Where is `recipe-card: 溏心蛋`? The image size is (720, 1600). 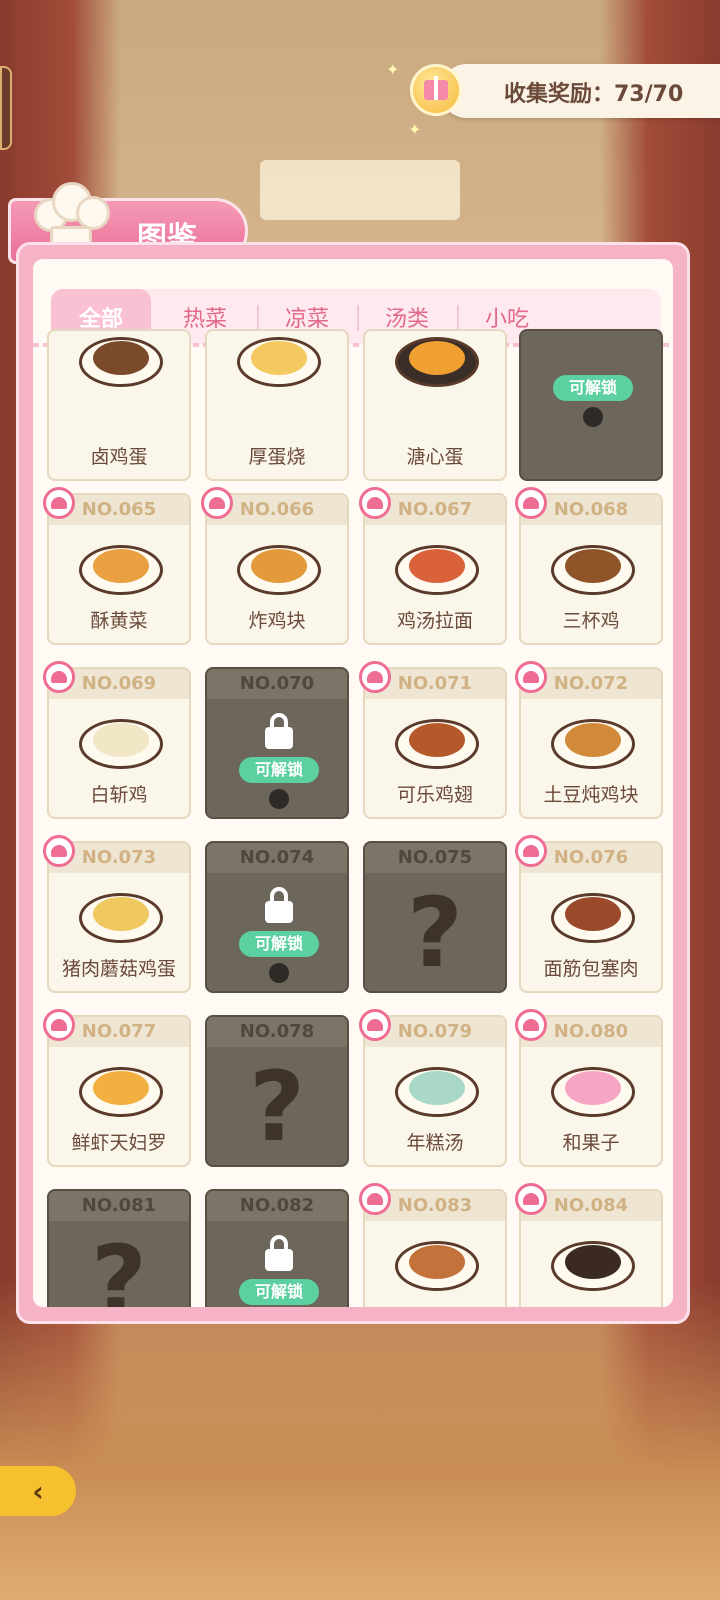
recipe-card: 溏心蛋 is located at coordinates (435, 405).